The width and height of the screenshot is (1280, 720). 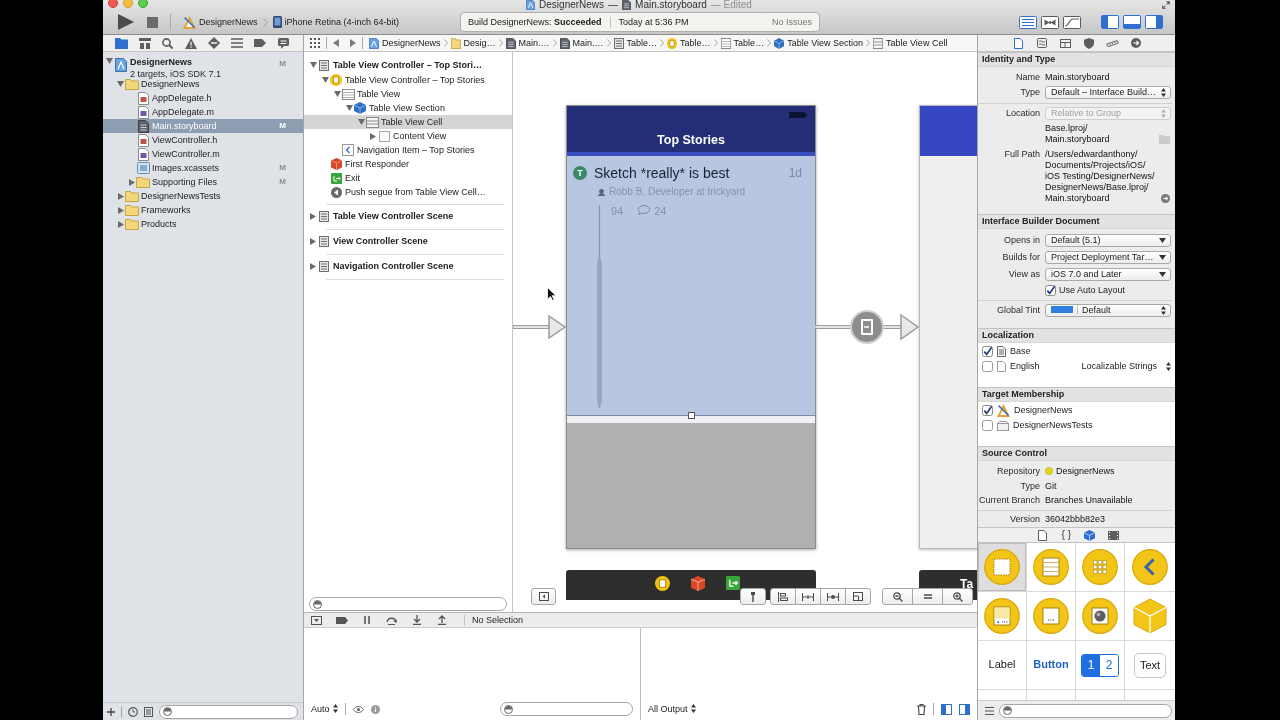 What do you see at coordinates (168, 43) in the screenshot?
I see `search-icon` at bounding box center [168, 43].